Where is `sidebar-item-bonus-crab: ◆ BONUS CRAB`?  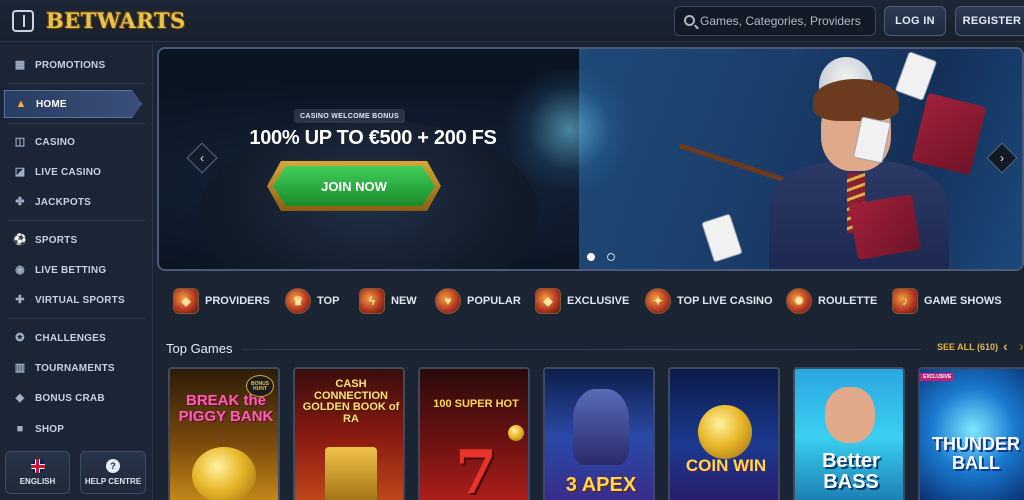 sidebar-item-bonus-crab: ◆ BONUS CRAB is located at coordinates (76, 398).